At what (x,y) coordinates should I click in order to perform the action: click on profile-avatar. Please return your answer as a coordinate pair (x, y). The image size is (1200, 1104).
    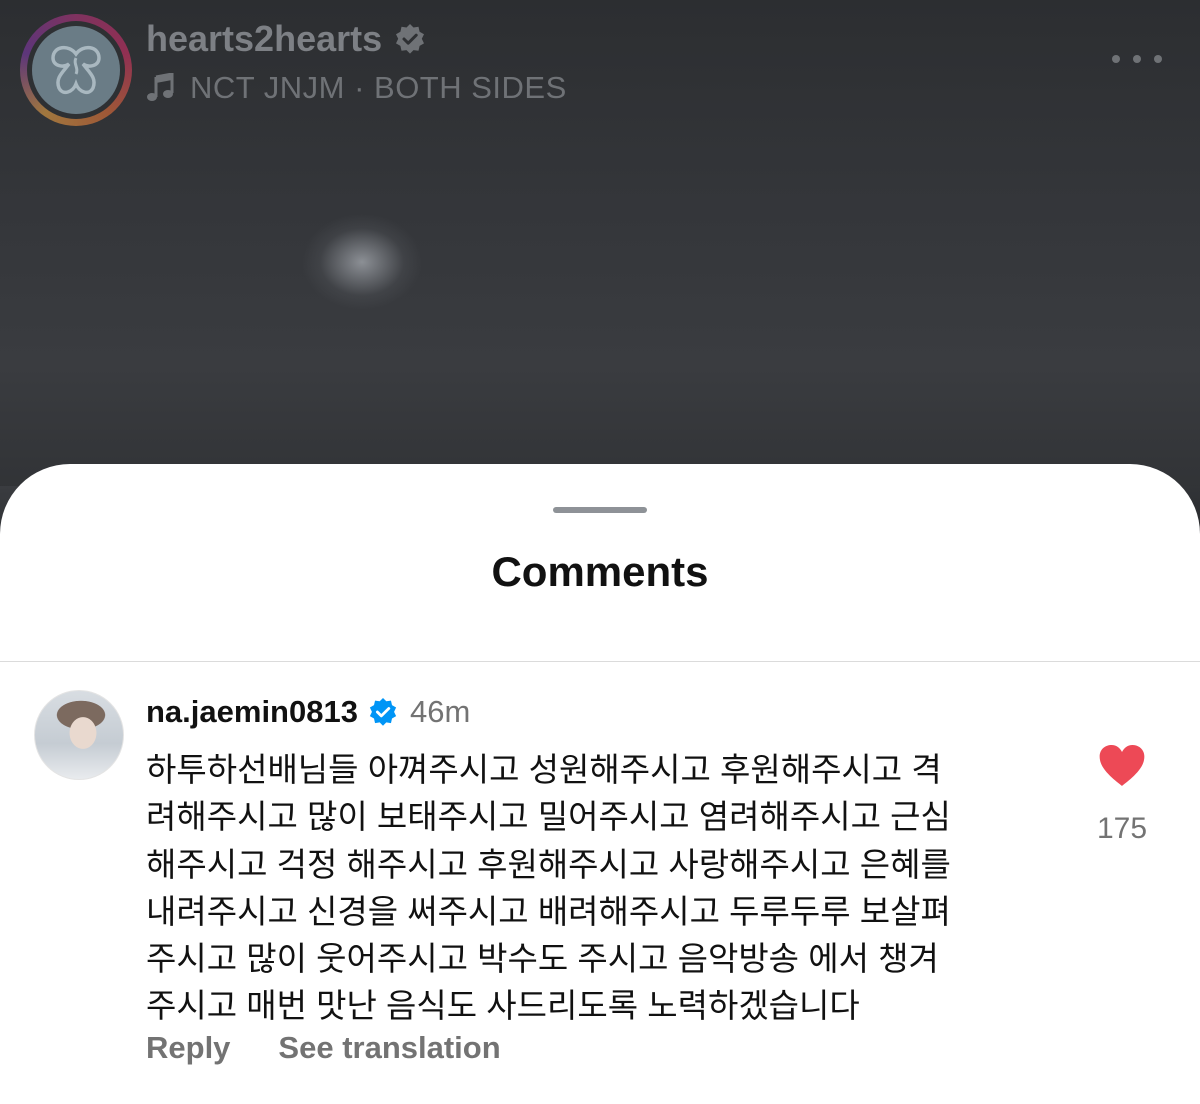
    Looking at the image, I should click on (76, 70).